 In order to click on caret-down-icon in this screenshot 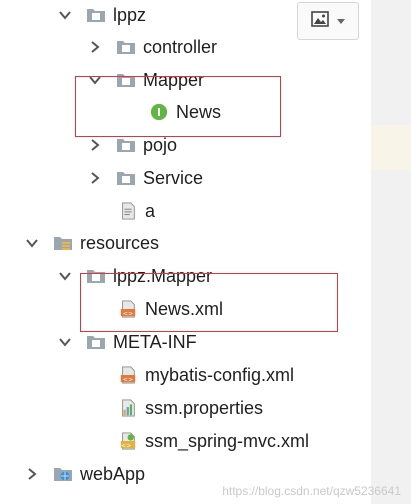, I will do `click(341, 21)`.